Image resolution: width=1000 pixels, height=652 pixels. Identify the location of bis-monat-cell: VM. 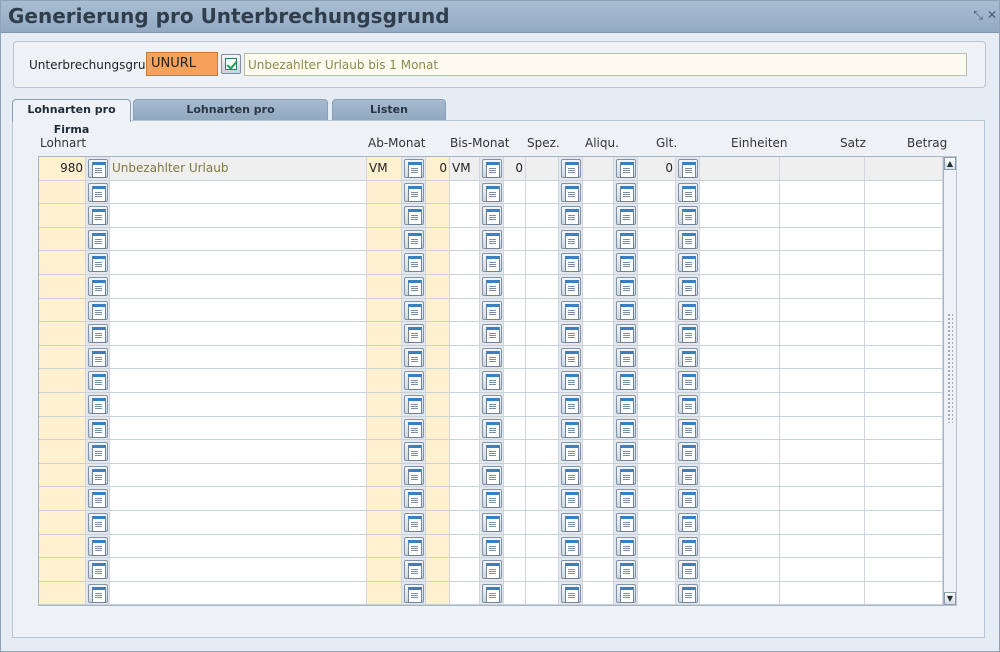
(465, 168).